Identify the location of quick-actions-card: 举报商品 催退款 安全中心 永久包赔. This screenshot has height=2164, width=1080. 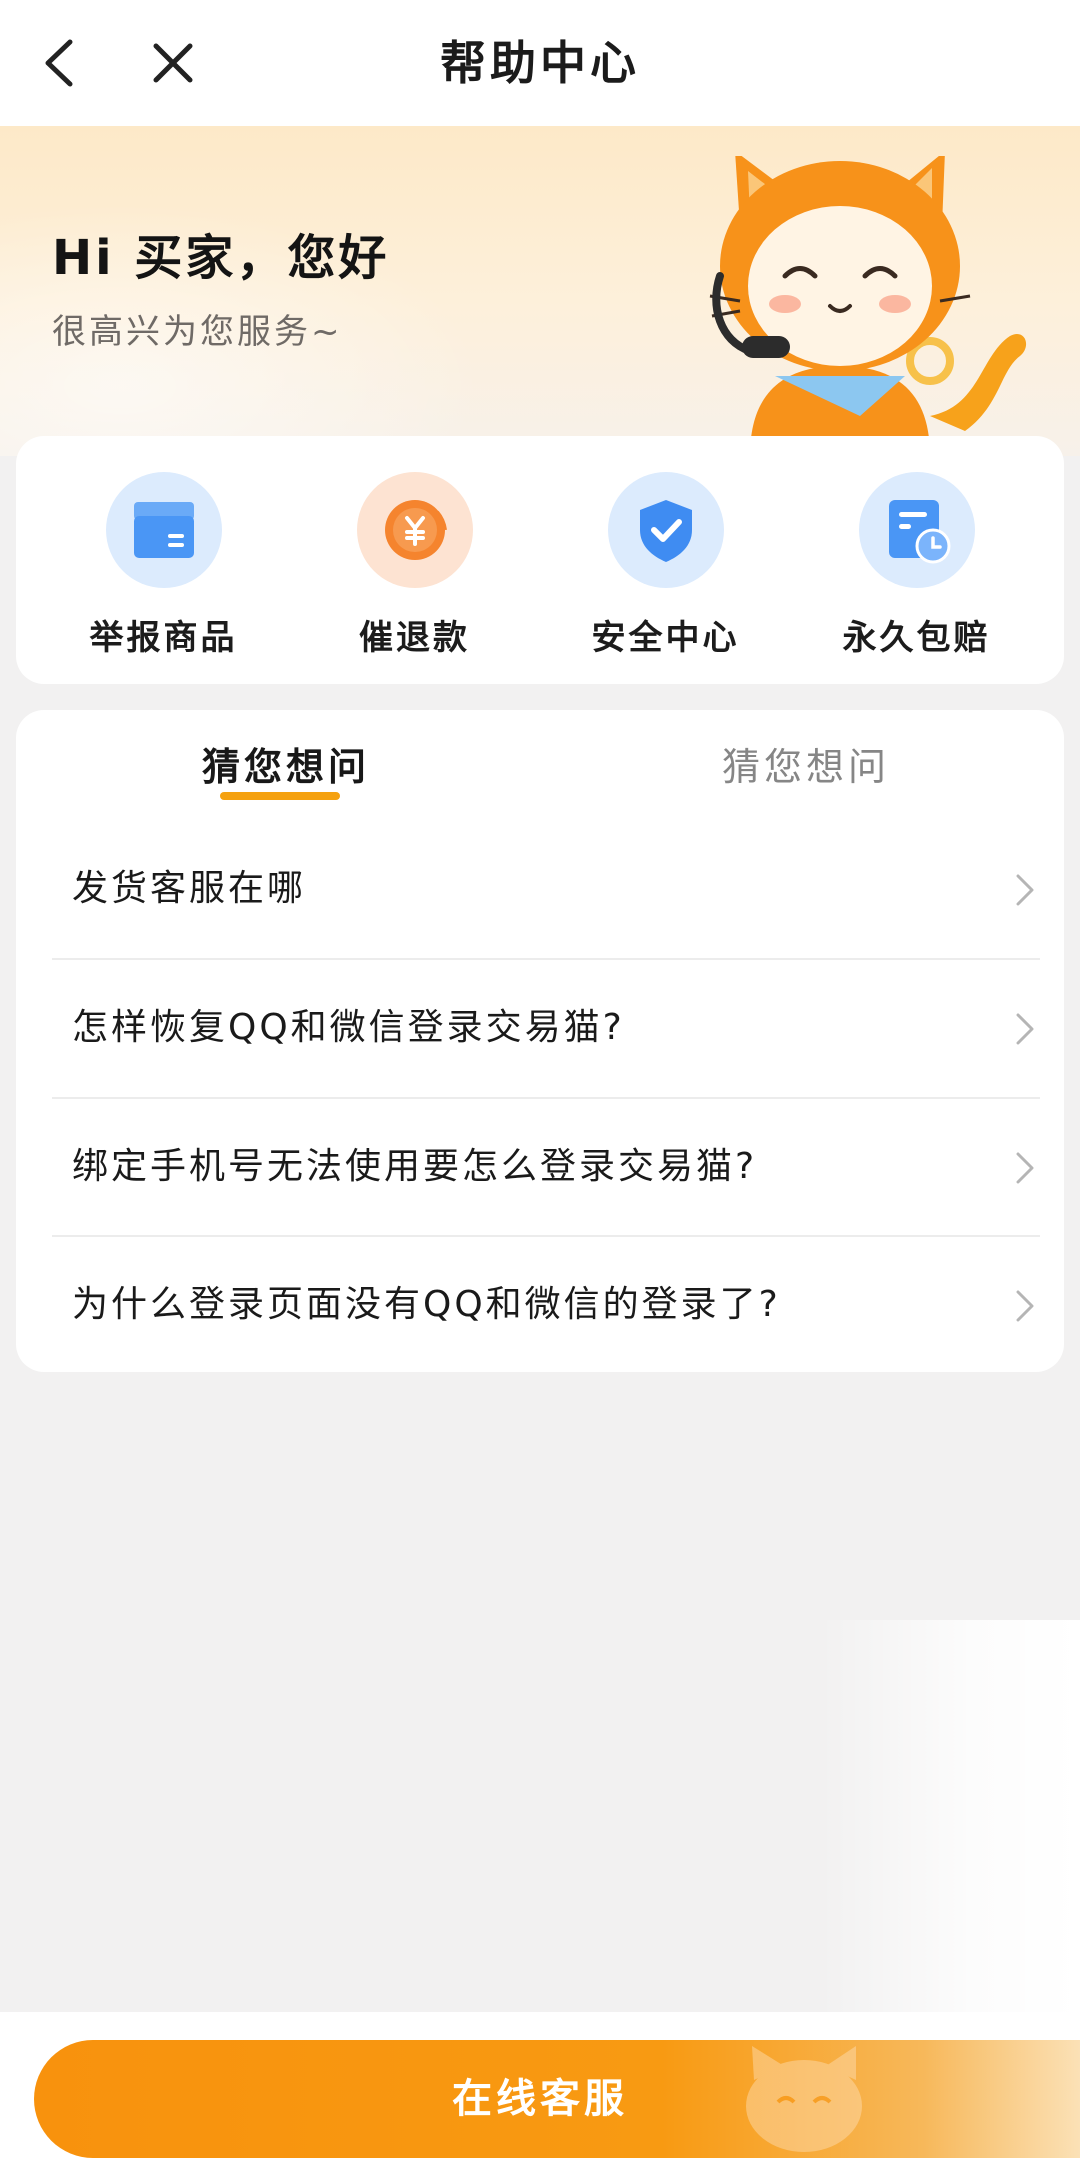
(540, 560).